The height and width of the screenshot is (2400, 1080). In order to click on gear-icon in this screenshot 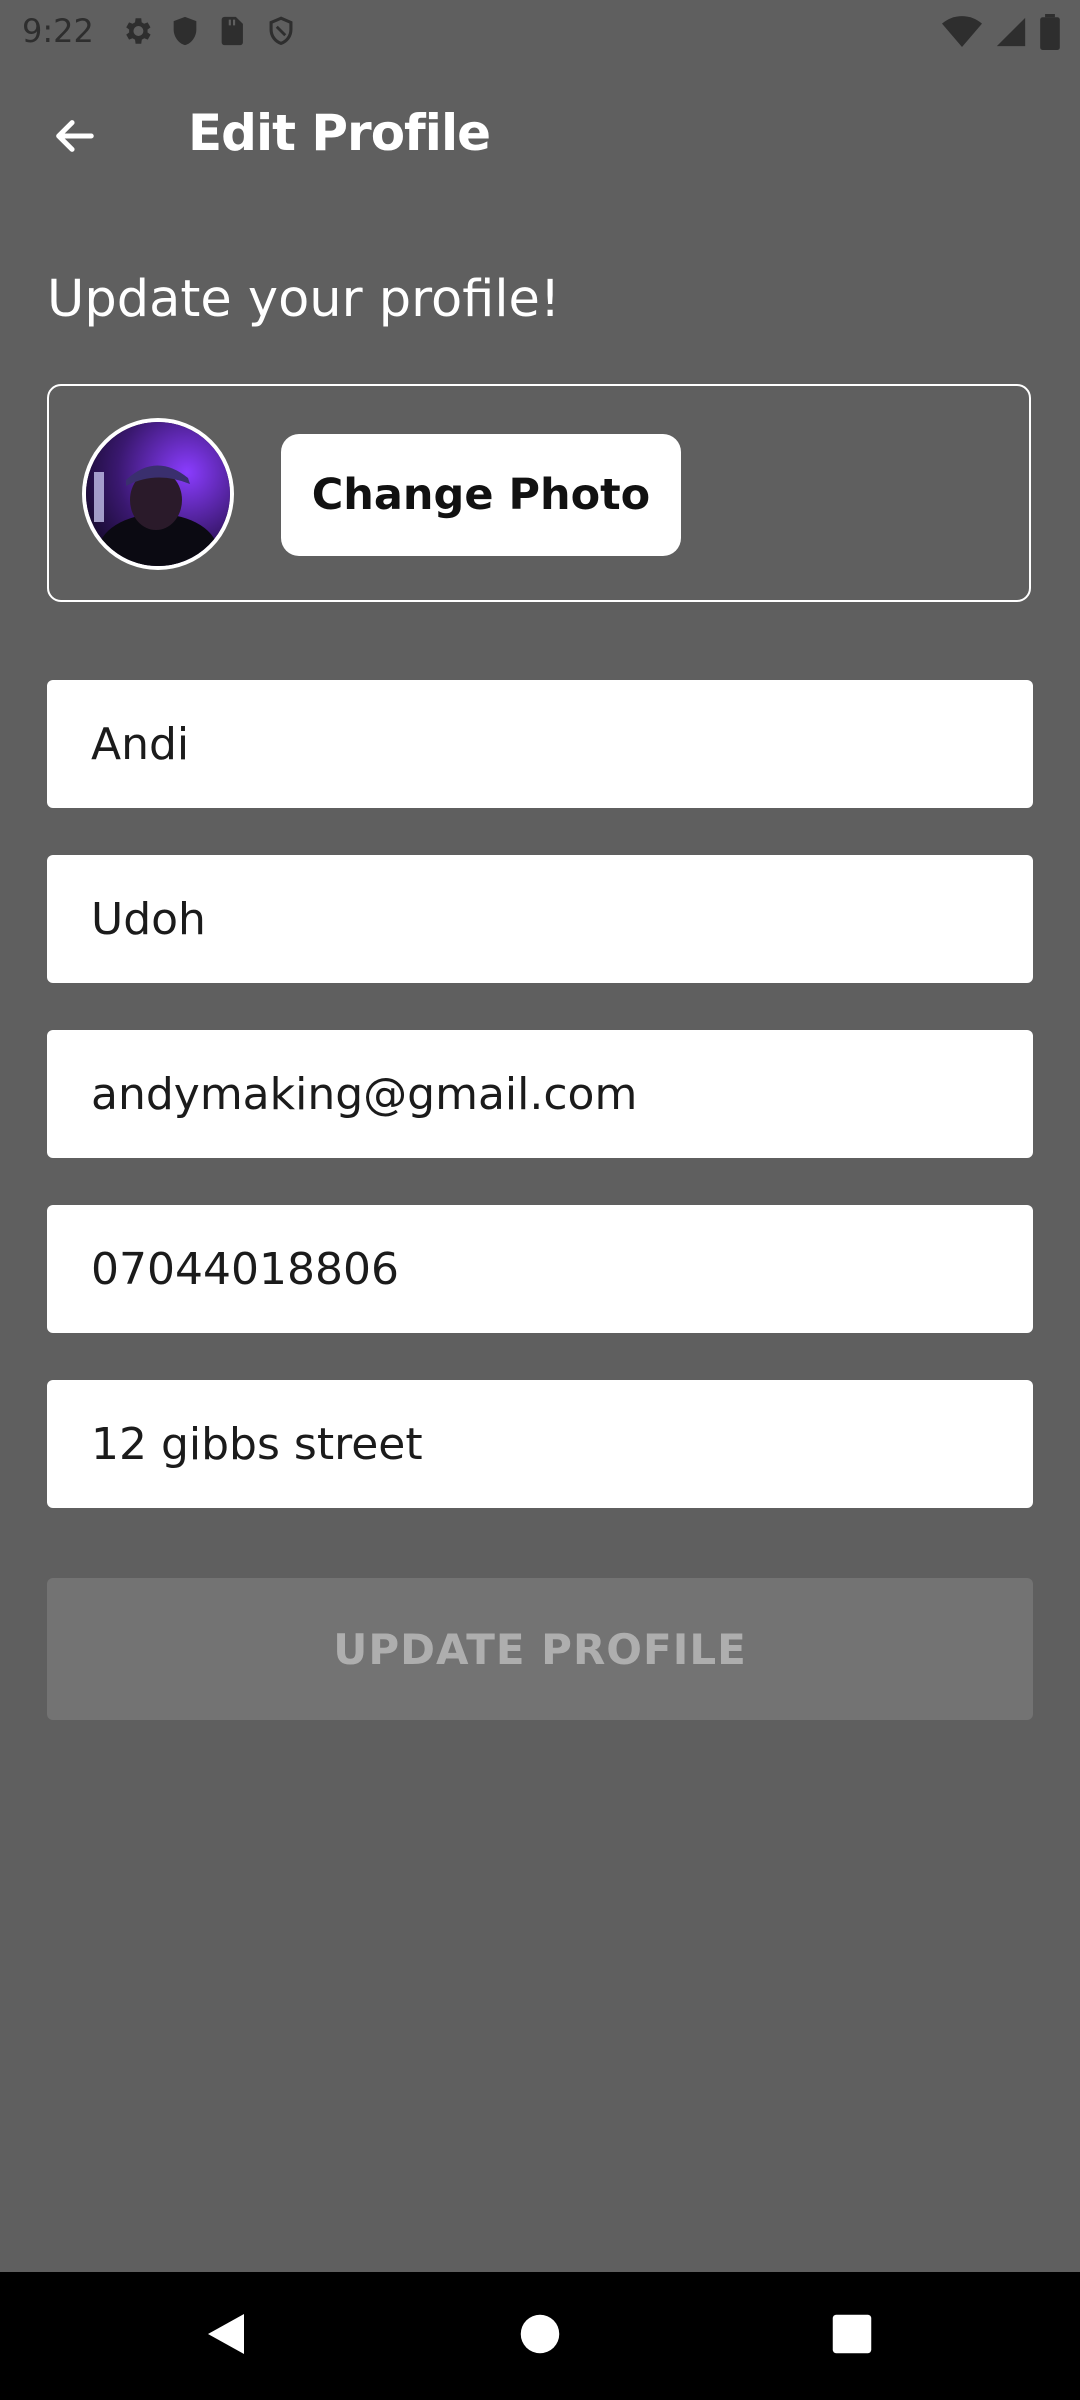, I will do `click(137, 31)`.